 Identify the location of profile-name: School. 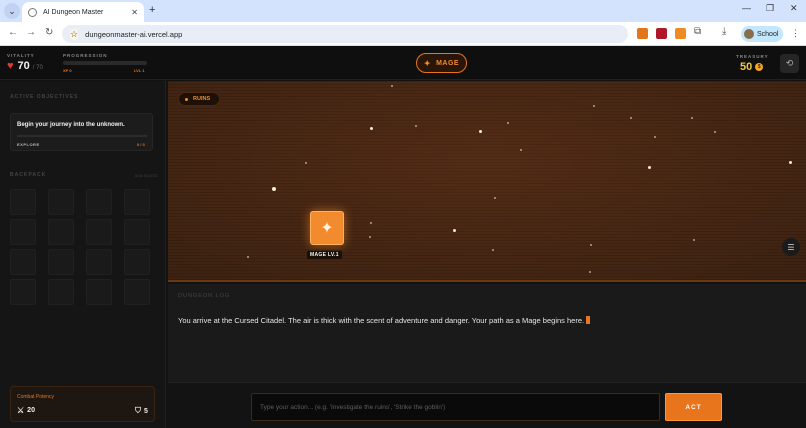
(768, 34).